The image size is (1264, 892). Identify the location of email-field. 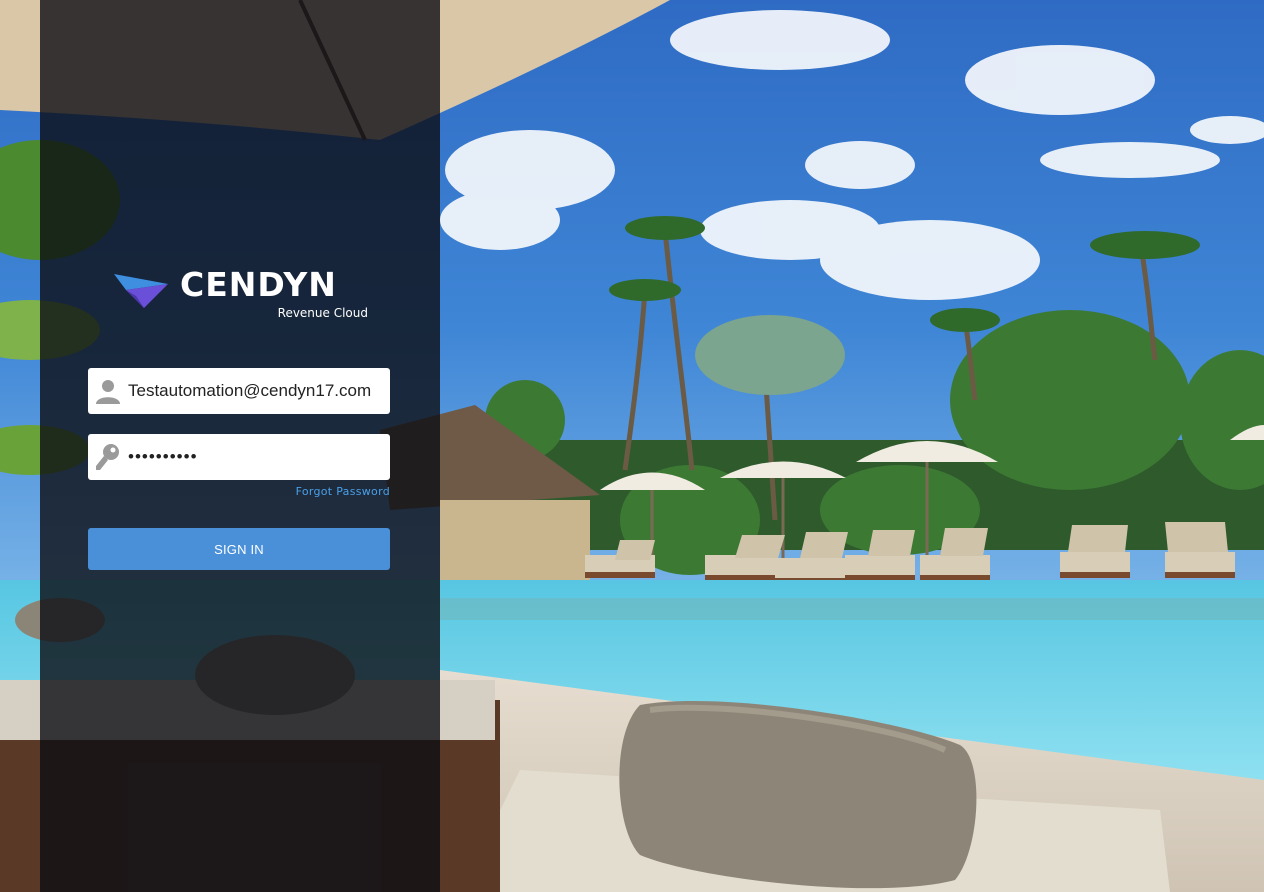
(239, 391).